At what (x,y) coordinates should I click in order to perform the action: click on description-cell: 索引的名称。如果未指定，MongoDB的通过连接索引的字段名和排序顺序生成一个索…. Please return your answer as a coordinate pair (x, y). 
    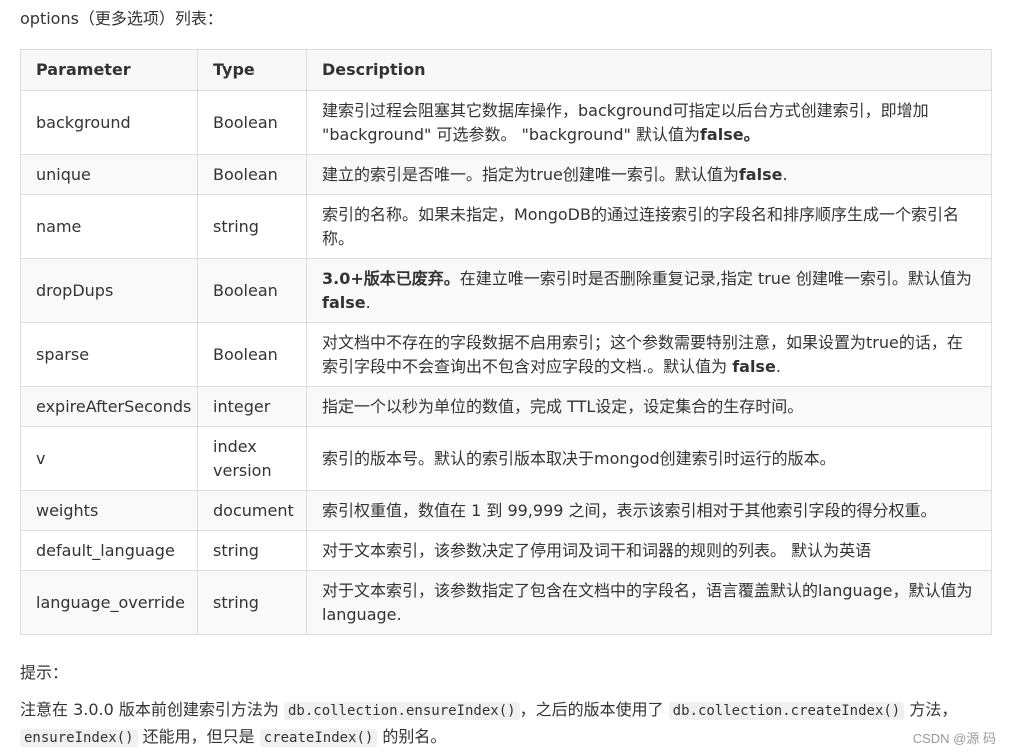
    Looking at the image, I should click on (649, 226).